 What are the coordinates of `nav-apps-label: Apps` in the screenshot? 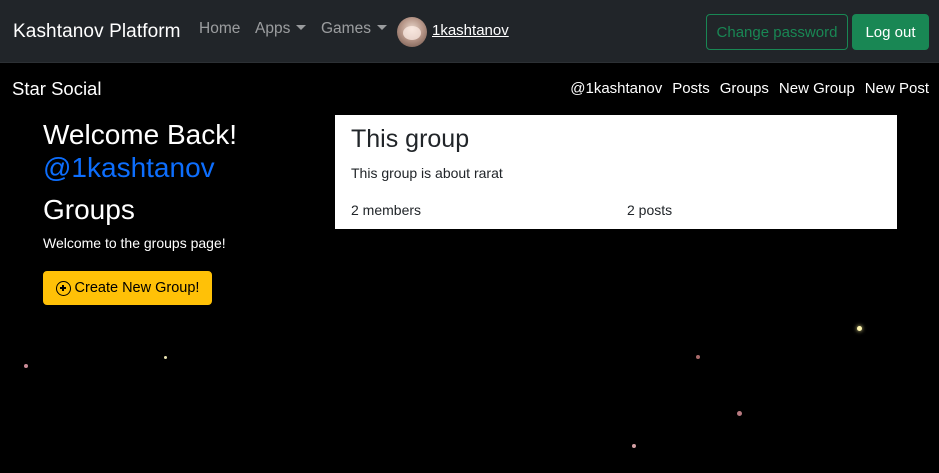 It's located at (273, 28).